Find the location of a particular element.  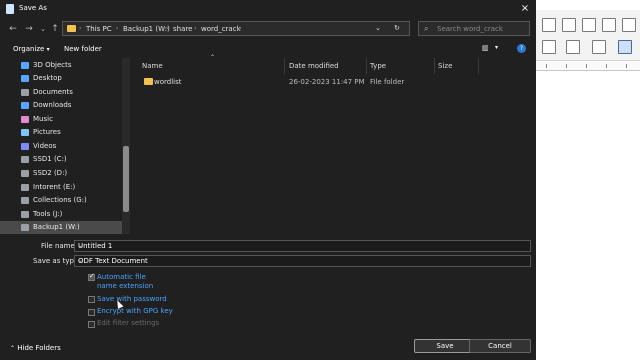

column-header-type: Type is located at coordinates (378, 66).